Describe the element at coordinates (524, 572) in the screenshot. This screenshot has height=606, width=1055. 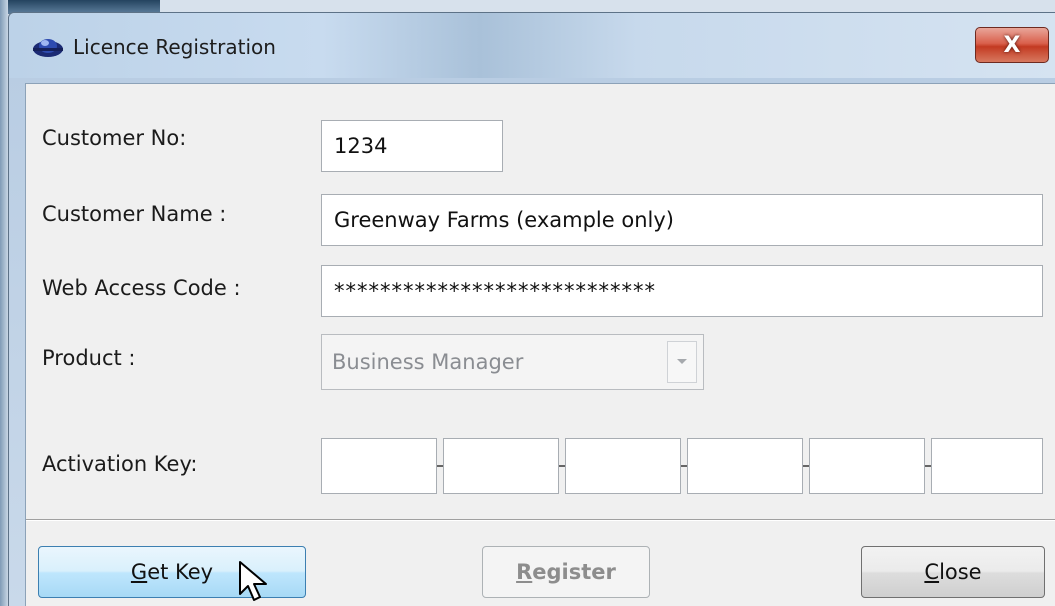
I see `register-accelerator: R` at that location.